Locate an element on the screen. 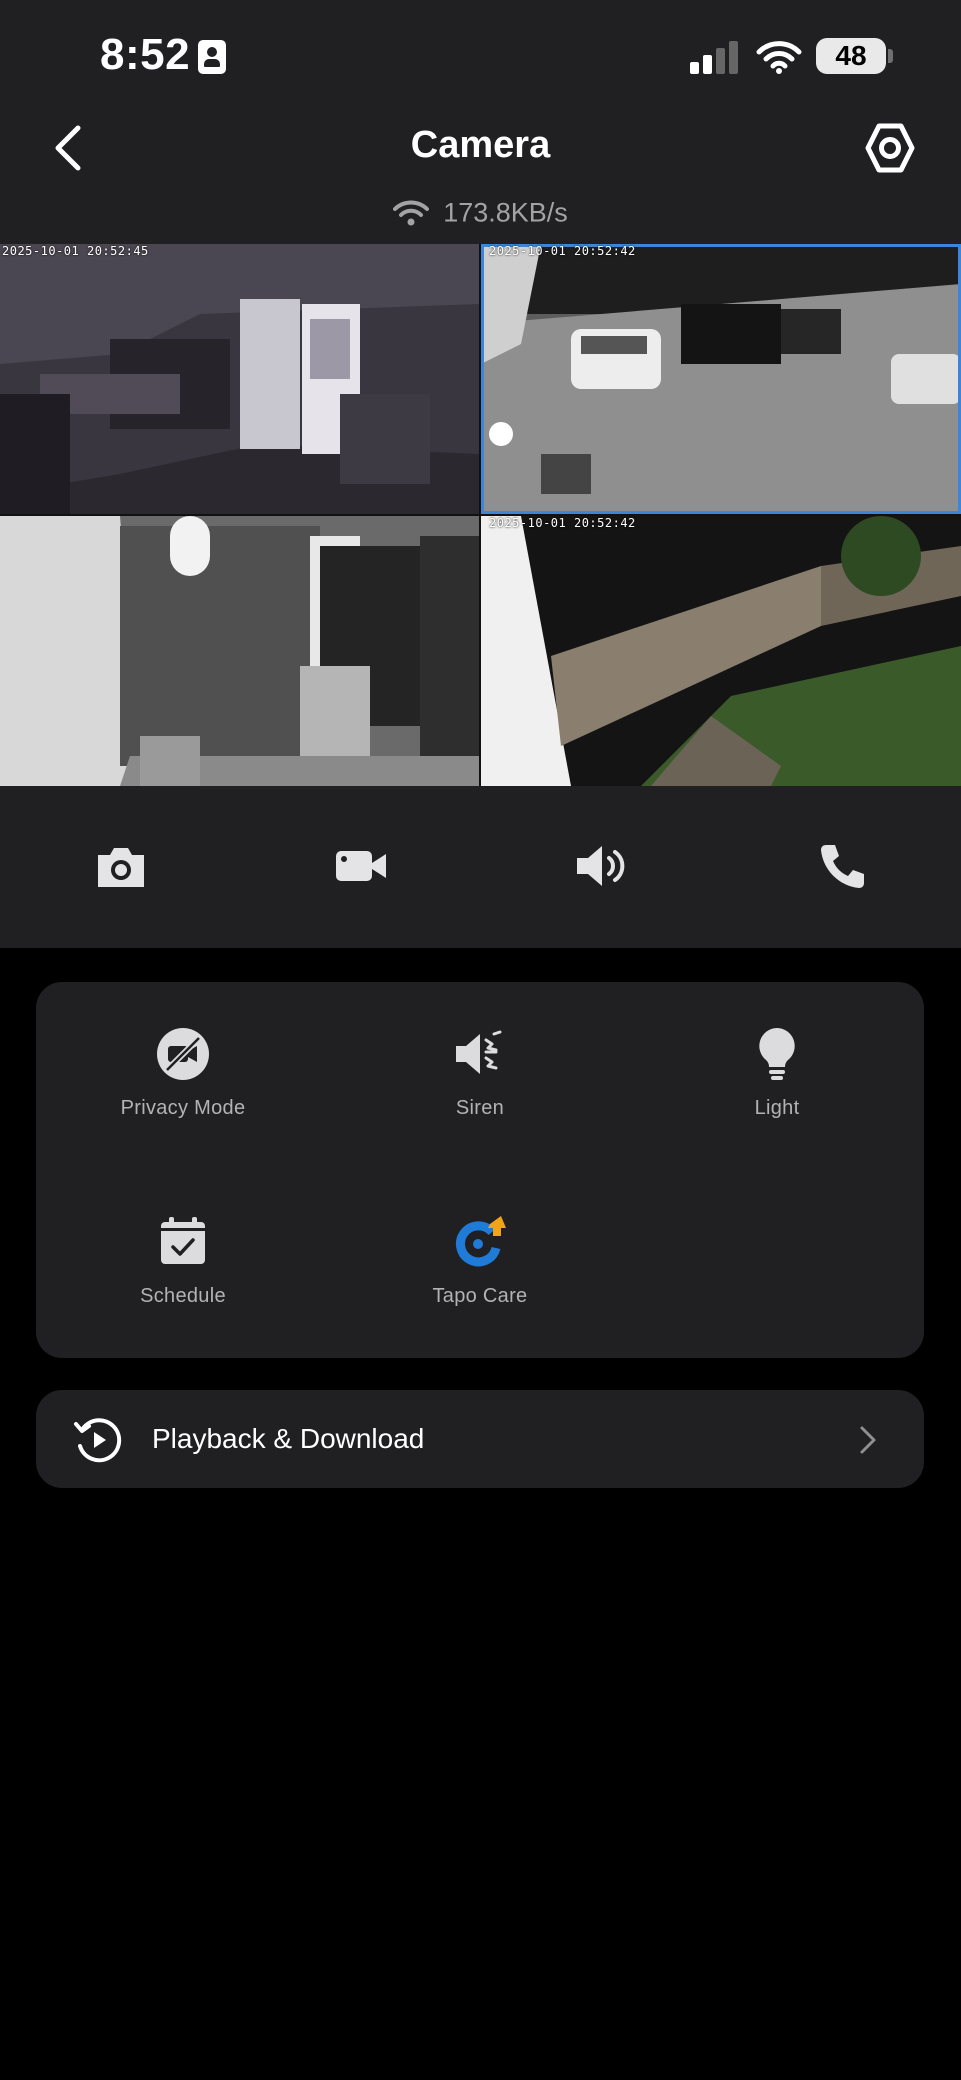 Image resolution: width=961 pixels, height=2080 pixels. wifi-status-icon is located at coordinates (779, 57).